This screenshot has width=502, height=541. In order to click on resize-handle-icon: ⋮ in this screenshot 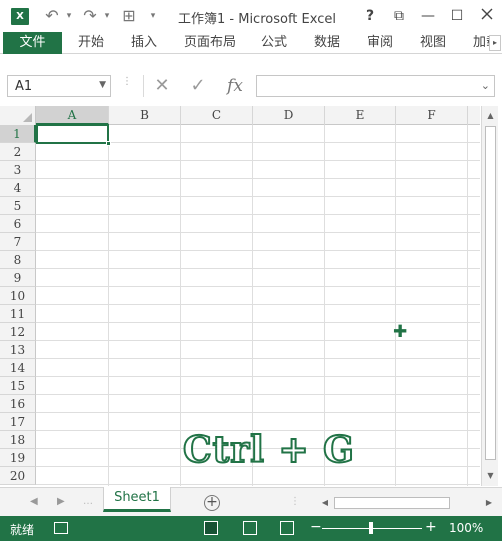, I will do `click(127, 85)`.